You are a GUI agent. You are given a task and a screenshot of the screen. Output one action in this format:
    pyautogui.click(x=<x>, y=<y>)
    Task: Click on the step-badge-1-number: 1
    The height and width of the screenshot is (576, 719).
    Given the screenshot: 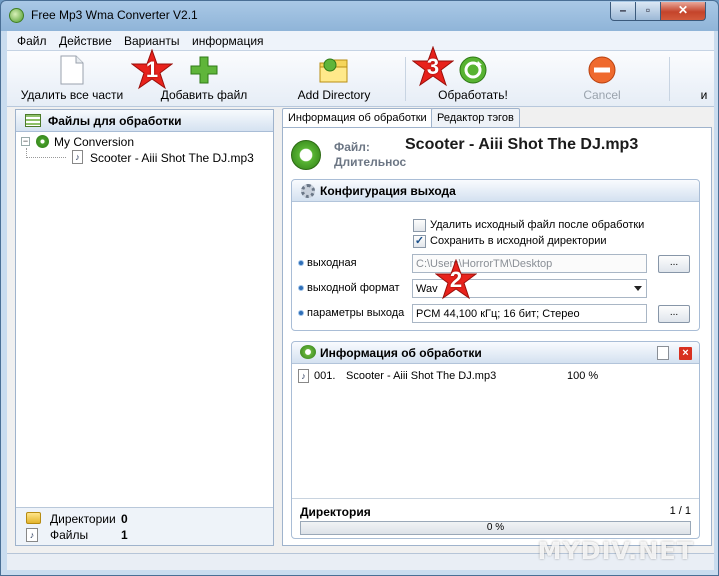 What is the action you would take?
    pyautogui.click(x=152, y=69)
    